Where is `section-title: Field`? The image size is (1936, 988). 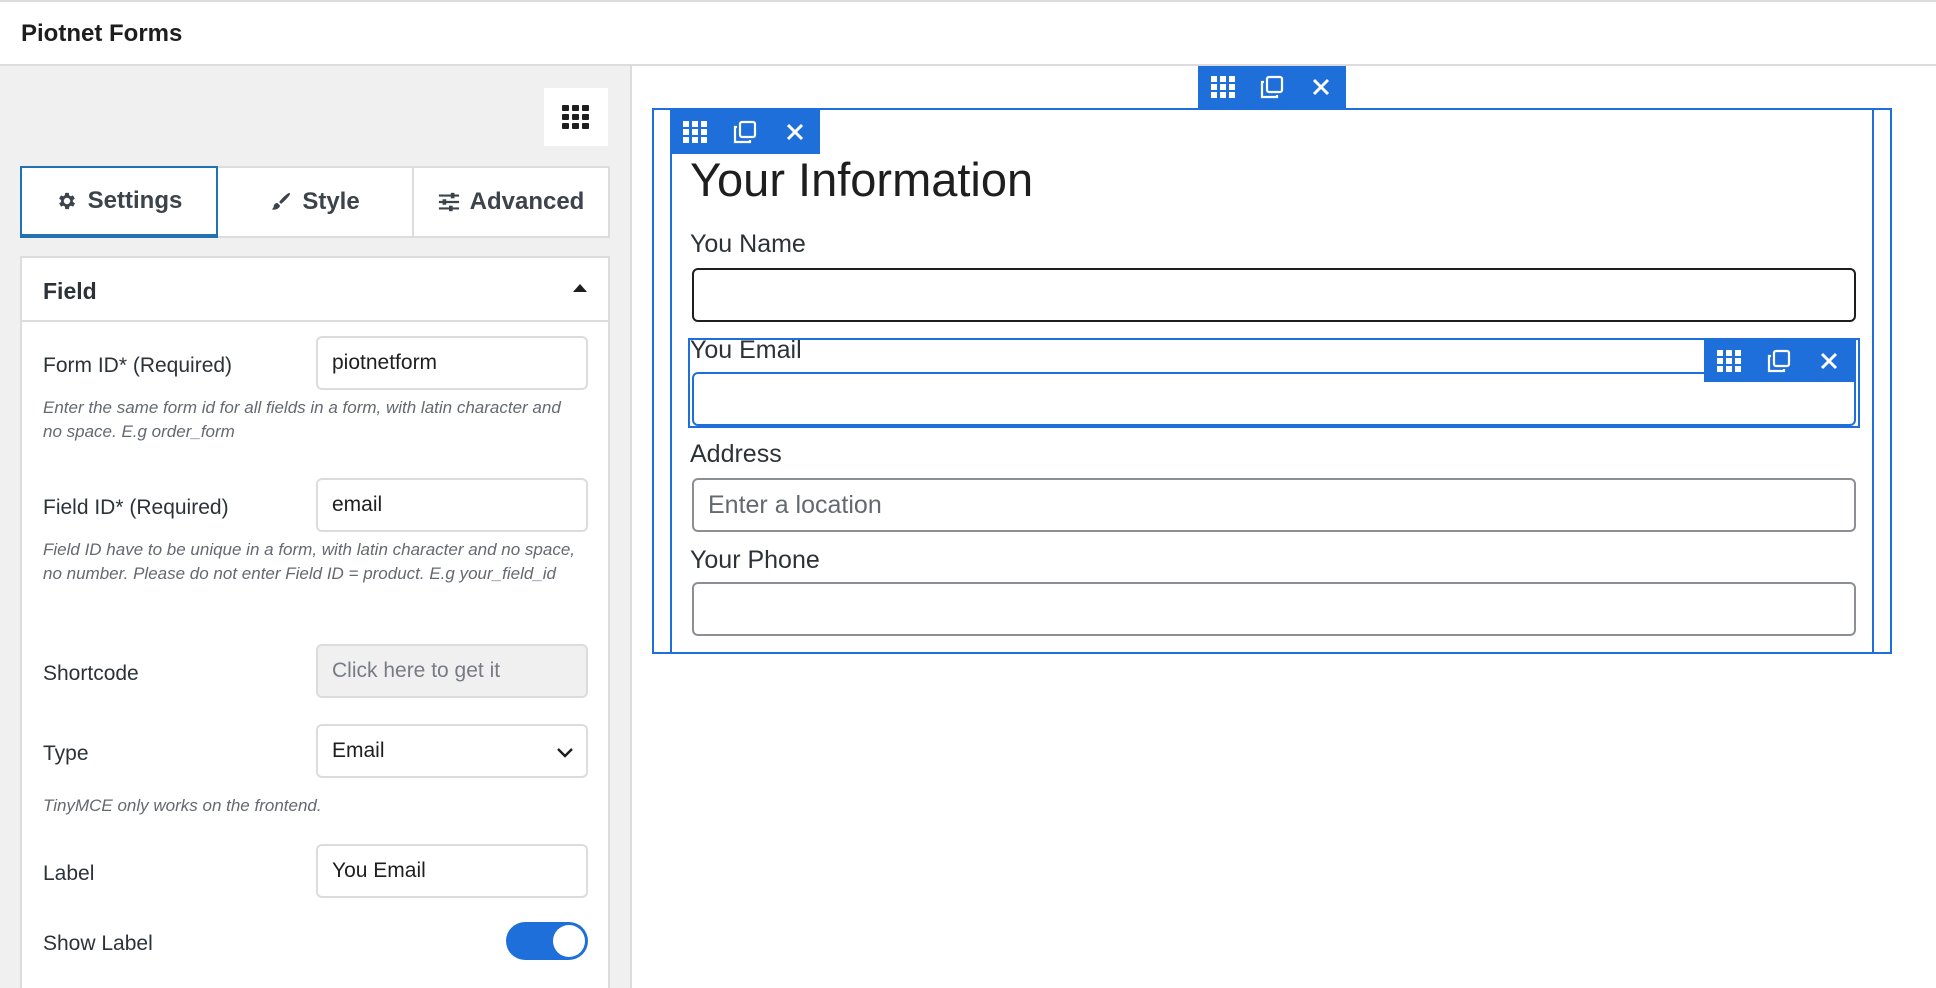
section-title: Field is located at coordinates (70, 291).